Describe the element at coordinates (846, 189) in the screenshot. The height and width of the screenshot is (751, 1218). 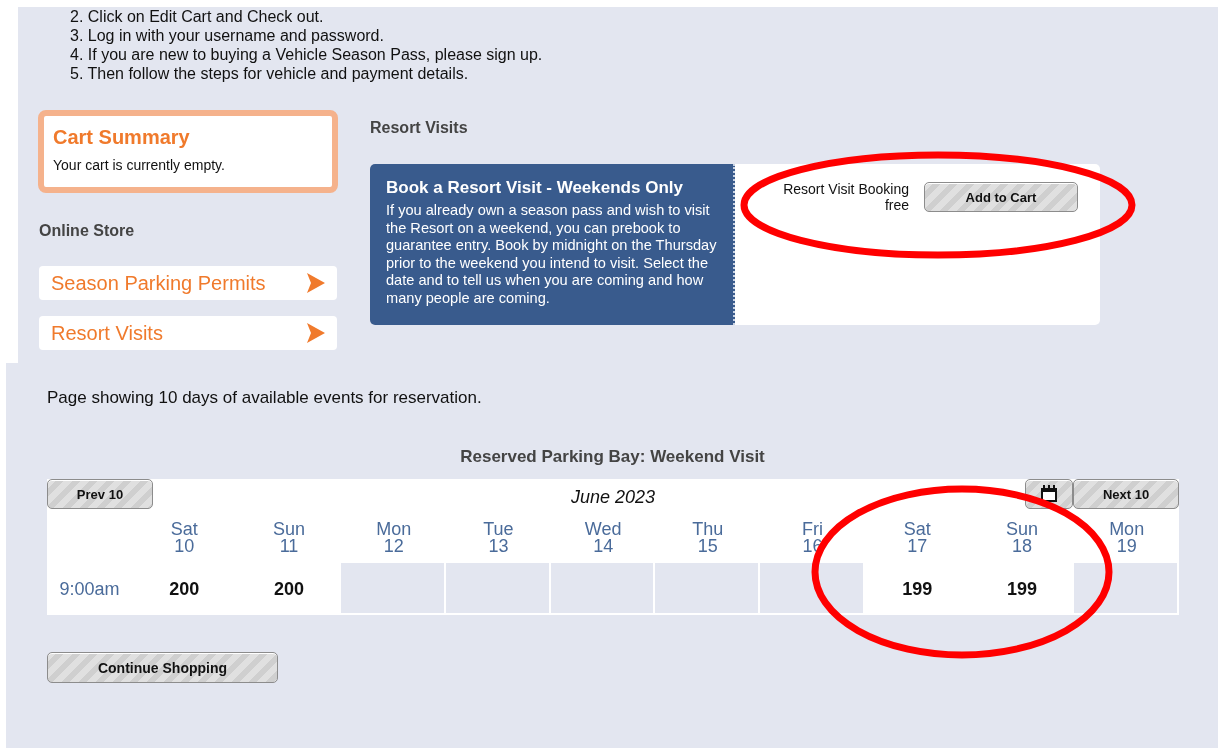
I see `price-label: Resort Visit Booking` at that location.